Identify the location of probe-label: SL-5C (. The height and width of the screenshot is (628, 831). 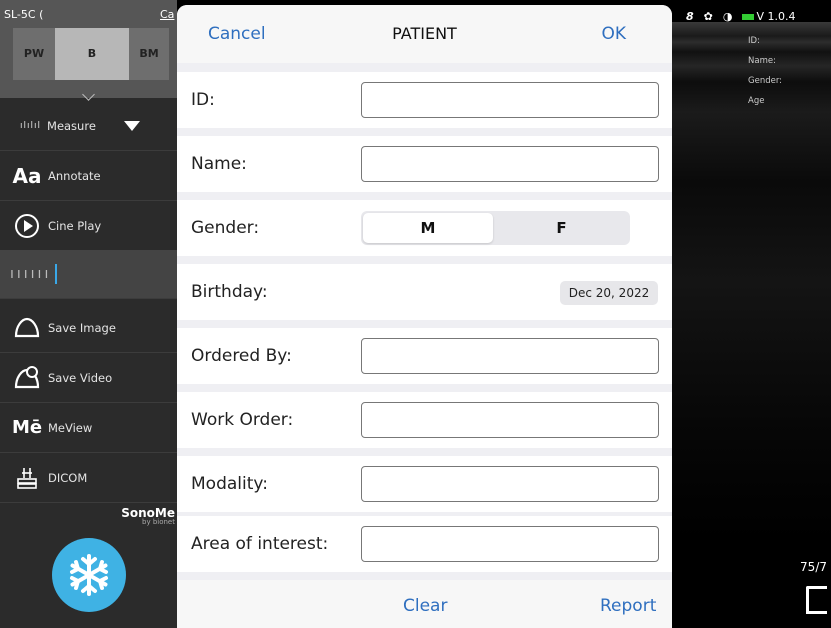
(24, 14).